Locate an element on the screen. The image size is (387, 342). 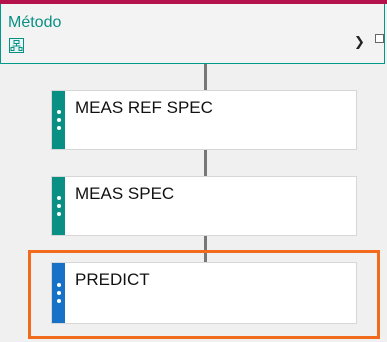
chevron-right-icon: ❯ is located at coordinates (359, 42).